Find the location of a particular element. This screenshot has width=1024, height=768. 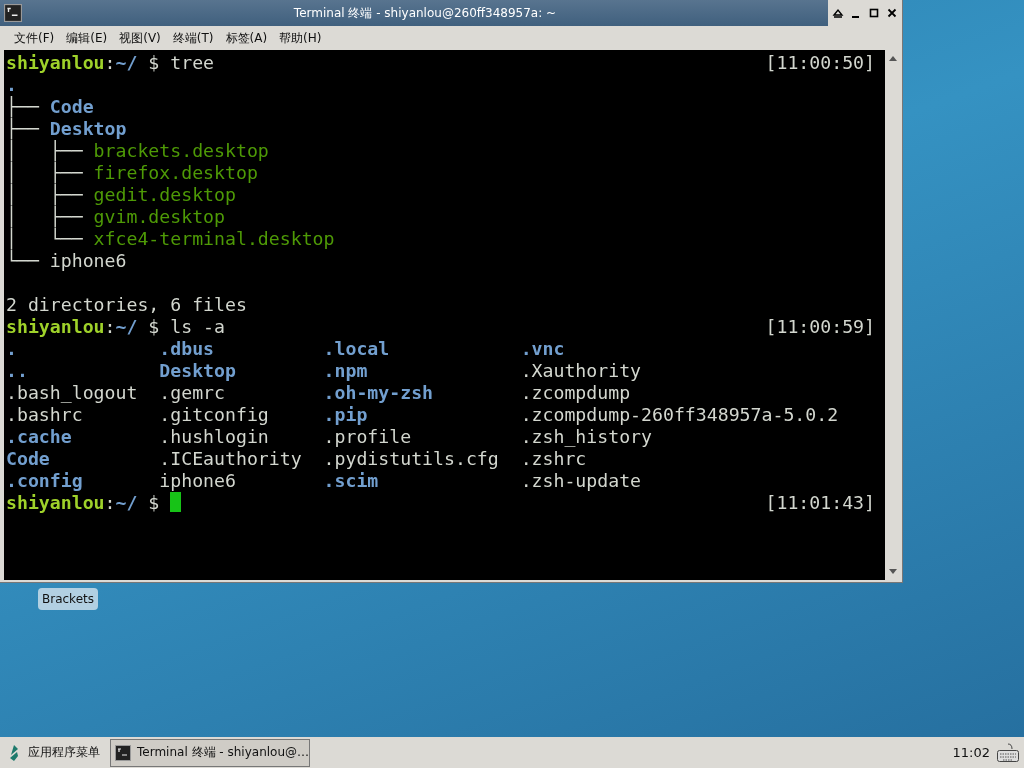

directory-name: .vnc is located at coordinates (543, 349).